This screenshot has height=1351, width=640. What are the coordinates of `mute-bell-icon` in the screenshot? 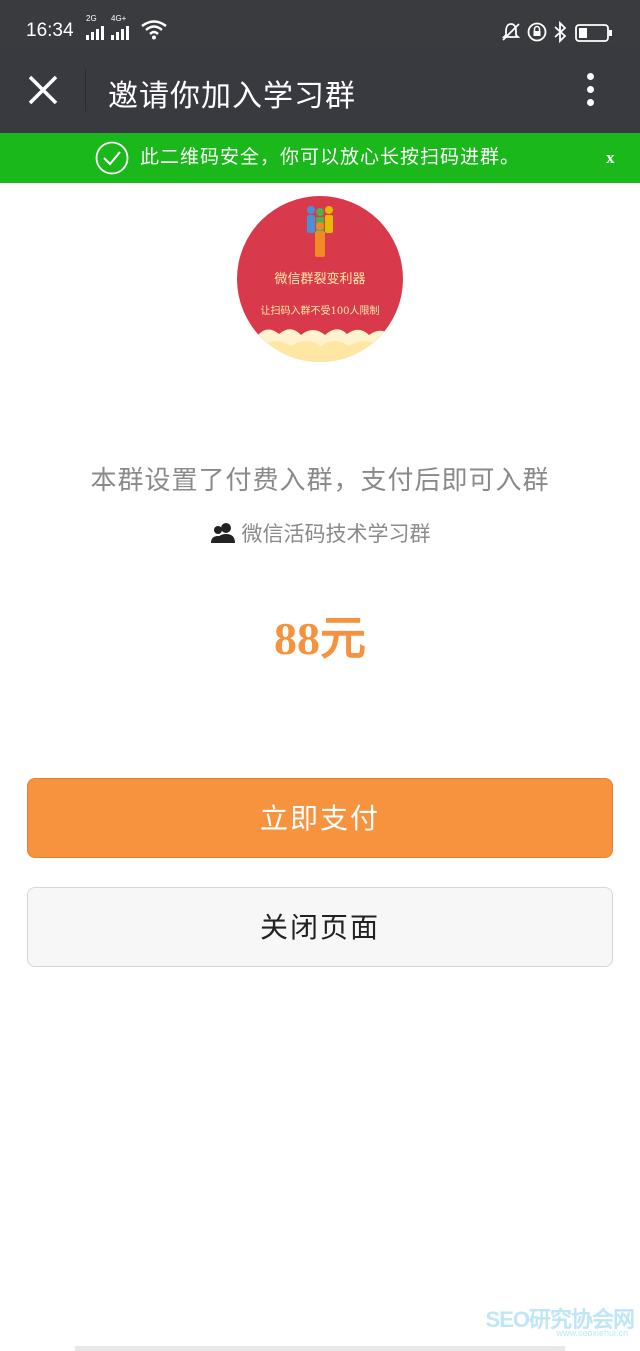 It's located at (511, 32).